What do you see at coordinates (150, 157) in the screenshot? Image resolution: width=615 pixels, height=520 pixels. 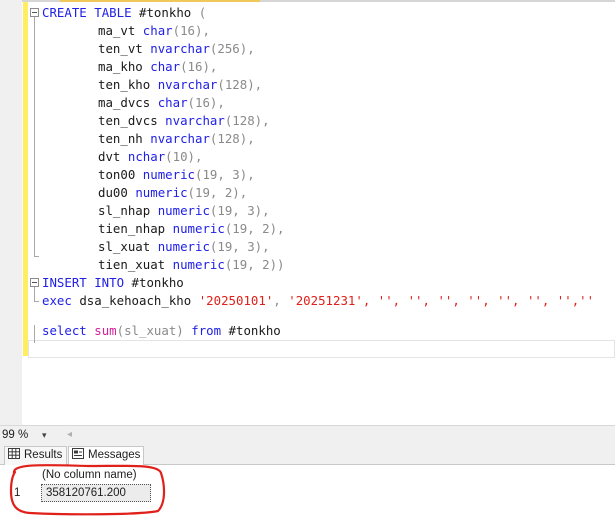 I see `code-line: dvt nchar(10),` at bounding box center [150, 157].